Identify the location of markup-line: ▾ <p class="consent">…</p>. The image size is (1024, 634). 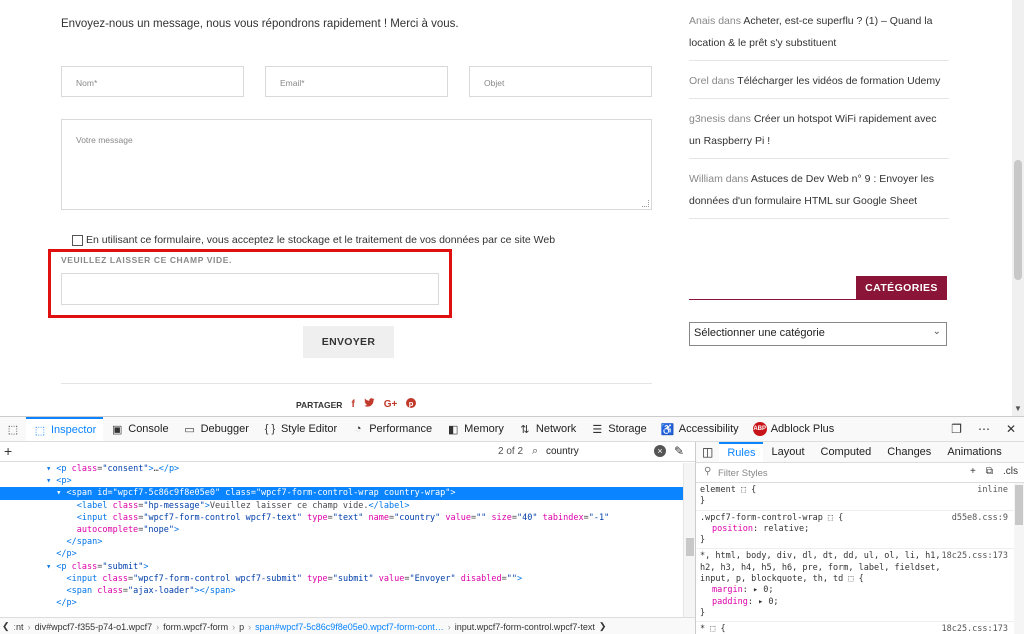
(341, 469).